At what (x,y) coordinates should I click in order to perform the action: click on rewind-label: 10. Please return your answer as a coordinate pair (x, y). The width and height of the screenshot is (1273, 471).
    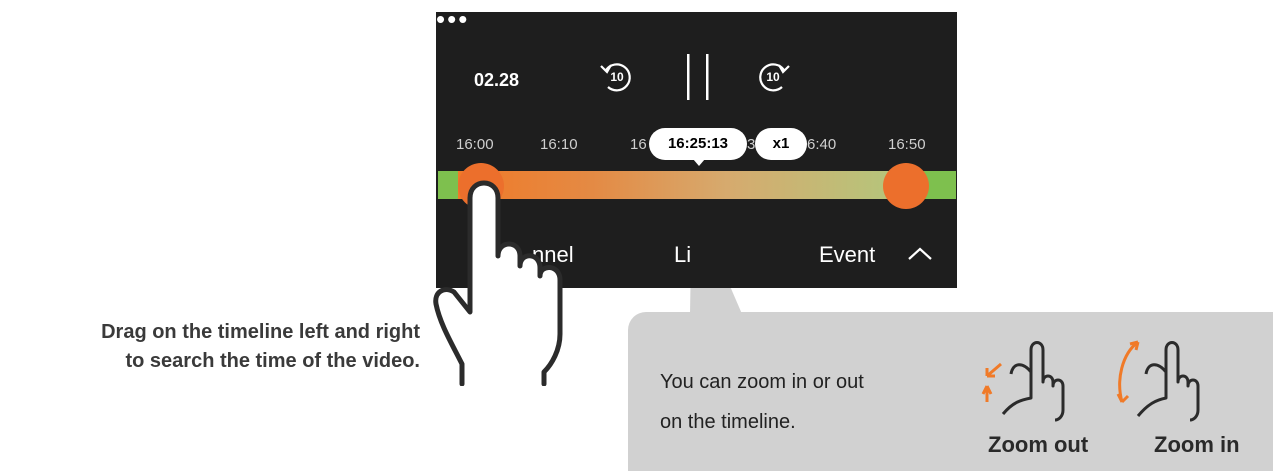
    Looking at the image, I should click on (617, 77).